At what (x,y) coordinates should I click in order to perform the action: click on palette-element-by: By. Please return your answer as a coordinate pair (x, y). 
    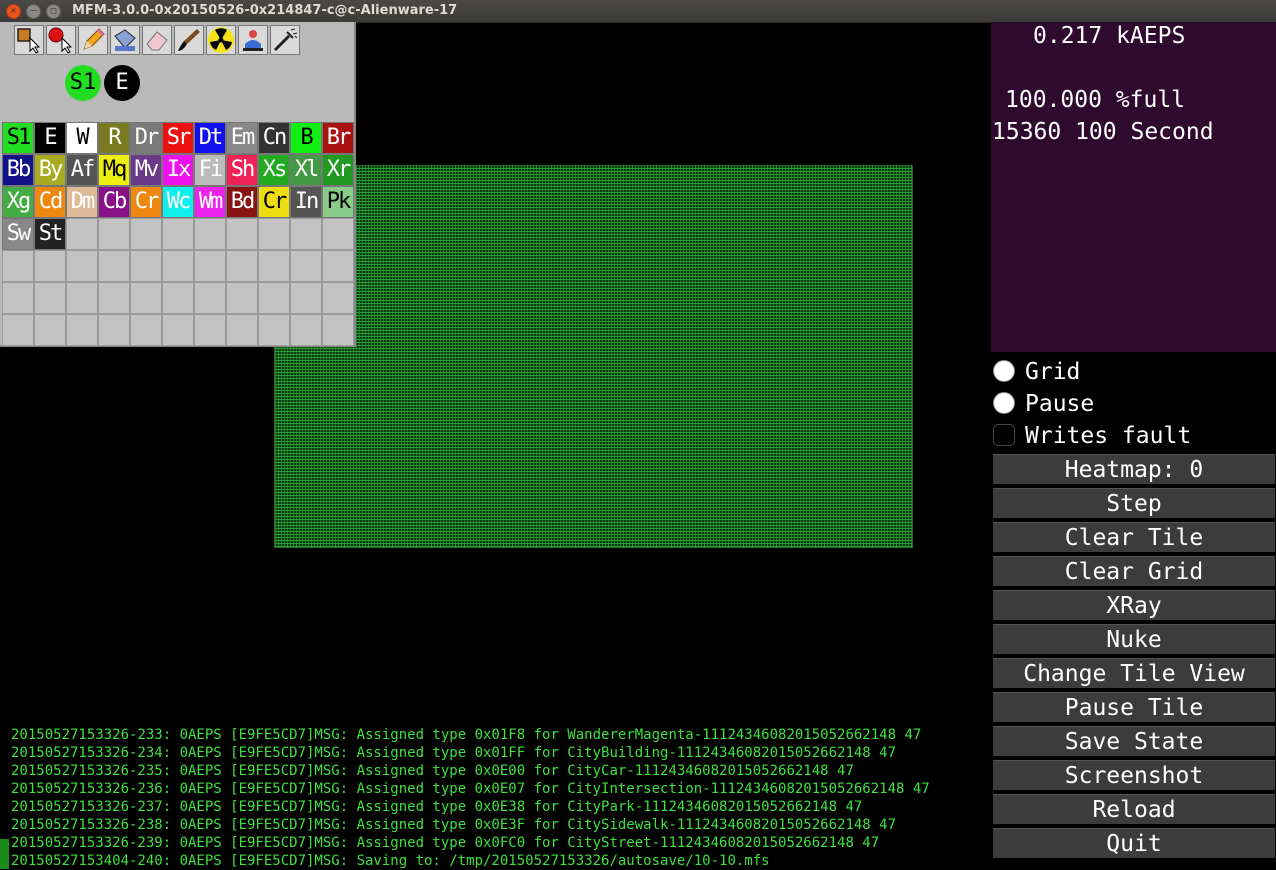
    Looking at the image, I should click on (50, 170).